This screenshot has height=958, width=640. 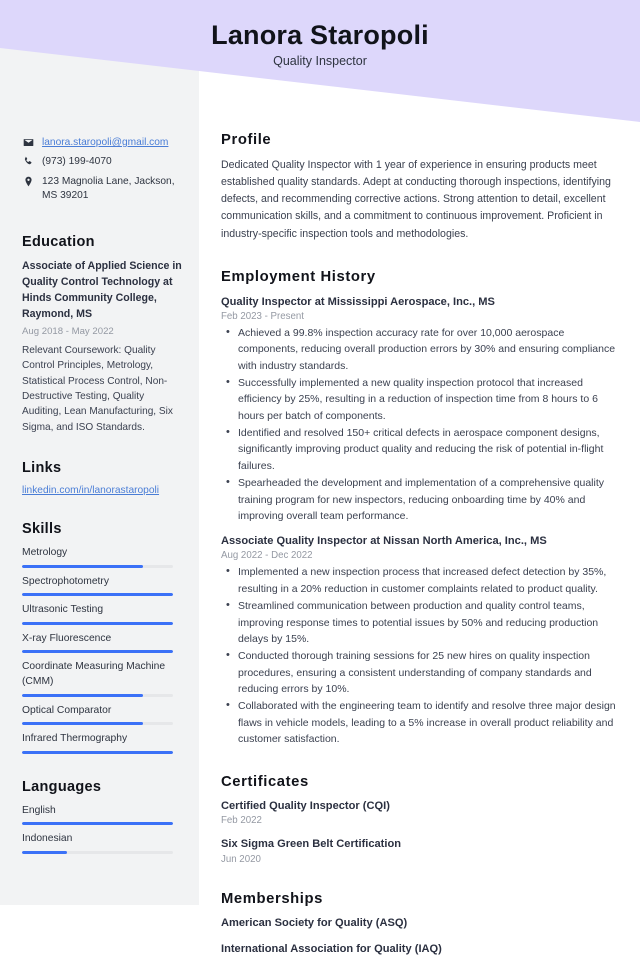 What do you see at coordinates (65, 581) in the screenshot?
I see `skill-label: Spectrophotometry` at bounding box center [65, 581].